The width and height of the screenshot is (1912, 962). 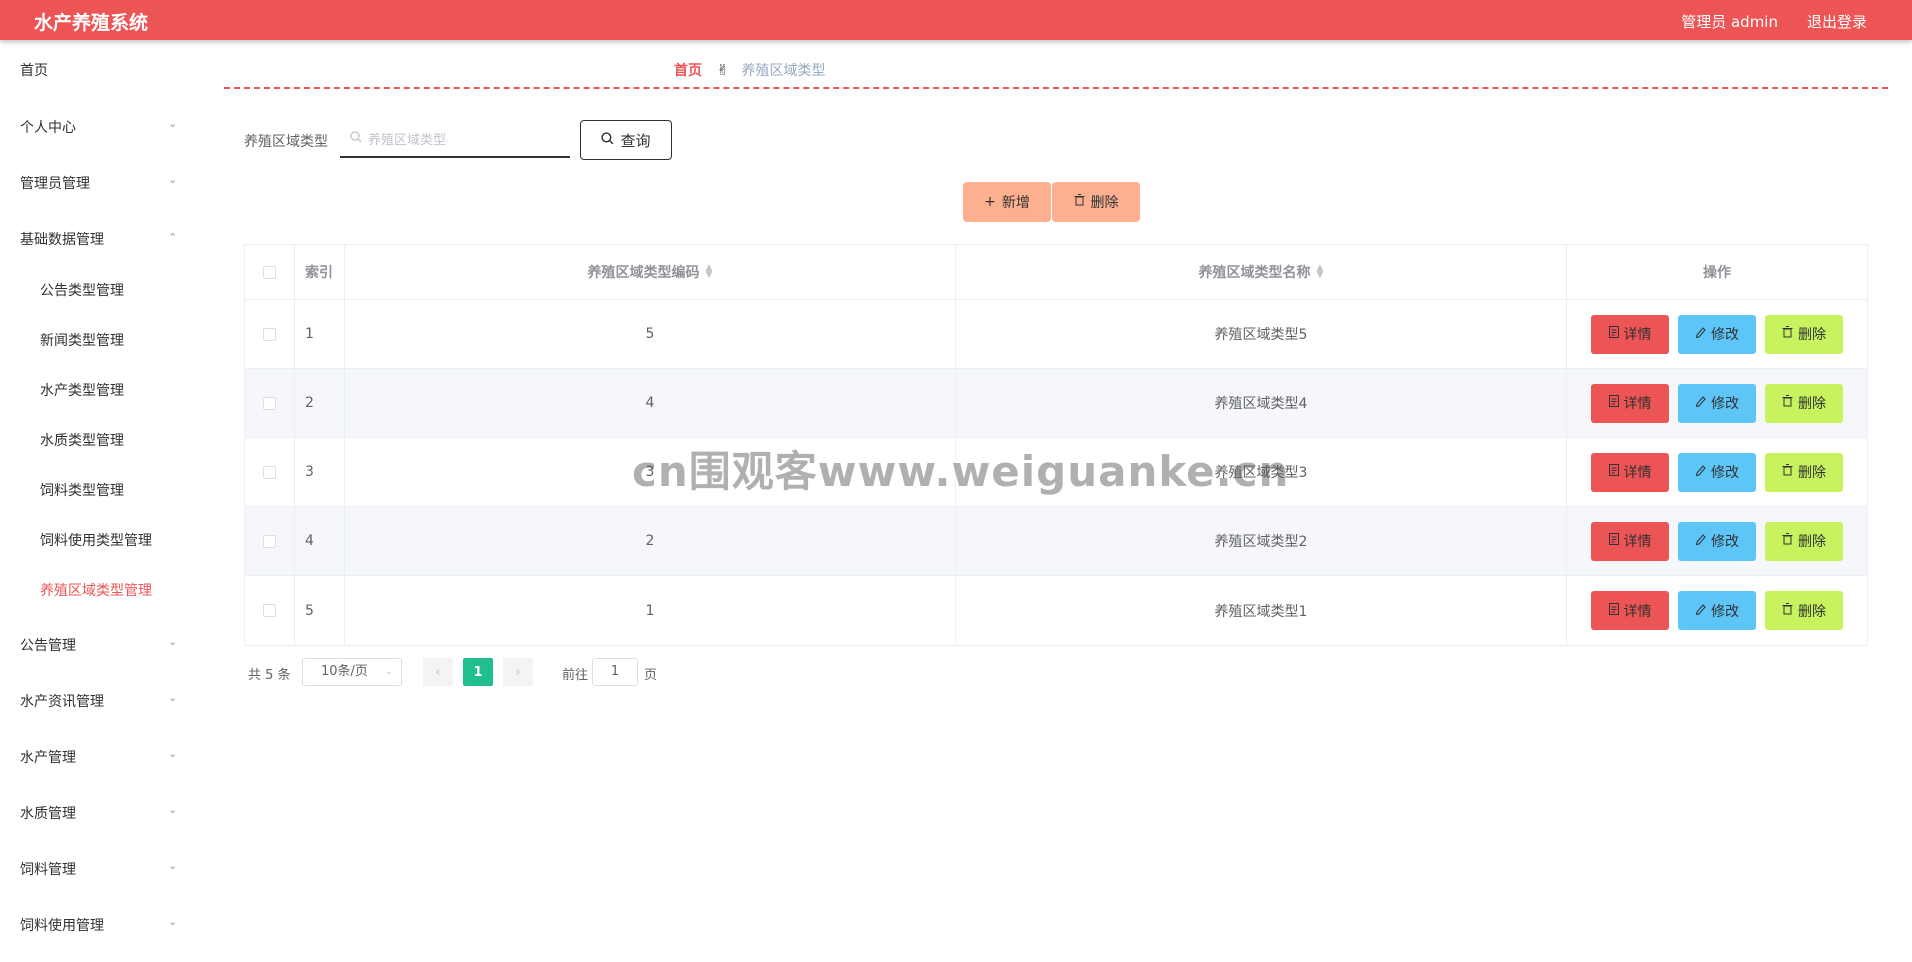 I want to click on sidebar-item-feed-management: 饲料管理, so click(x=48, y=869).